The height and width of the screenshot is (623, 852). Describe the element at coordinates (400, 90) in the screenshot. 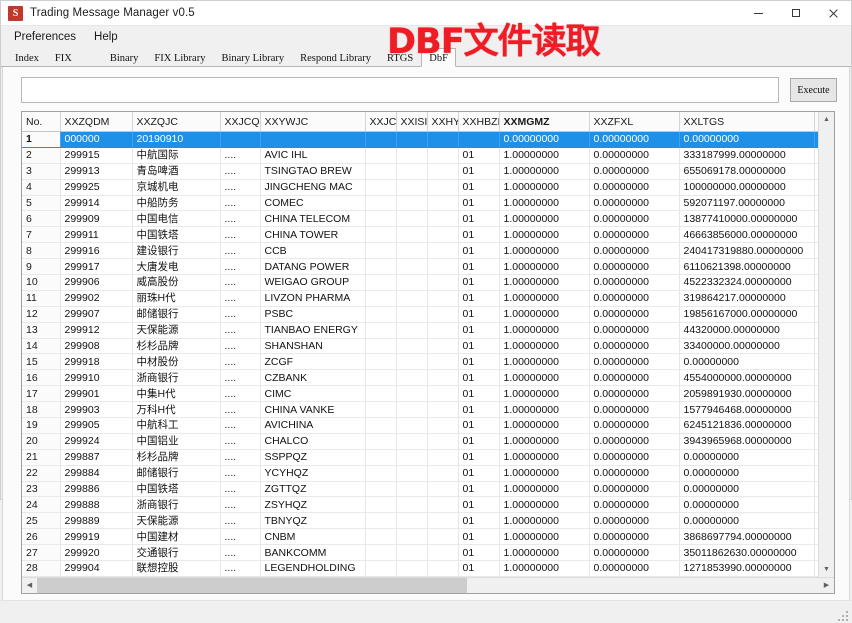

I see `command-input` at that location.